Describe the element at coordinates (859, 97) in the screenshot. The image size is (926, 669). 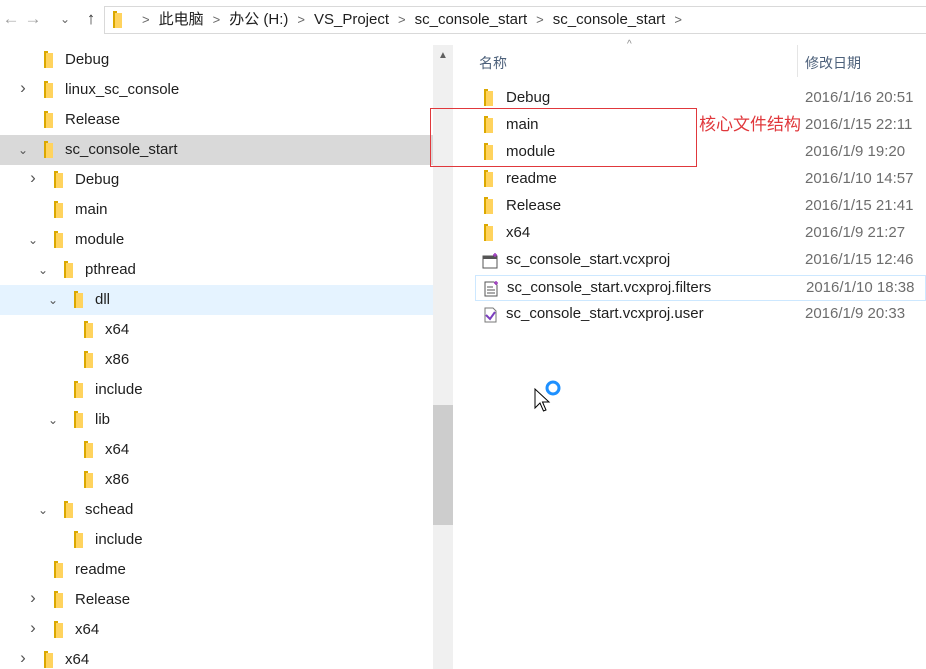
I see `file-modified-date: 2016/1/16 20:51` at that location.